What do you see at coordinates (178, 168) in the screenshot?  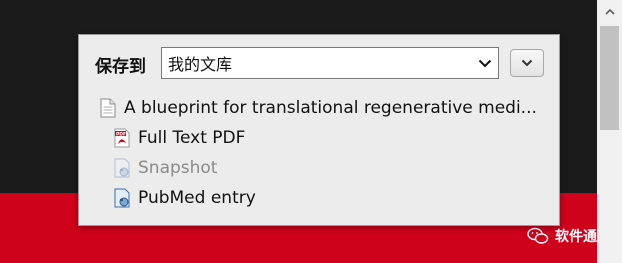 I see `attachment-label: Snapshot` at bounding box center [178, 168].